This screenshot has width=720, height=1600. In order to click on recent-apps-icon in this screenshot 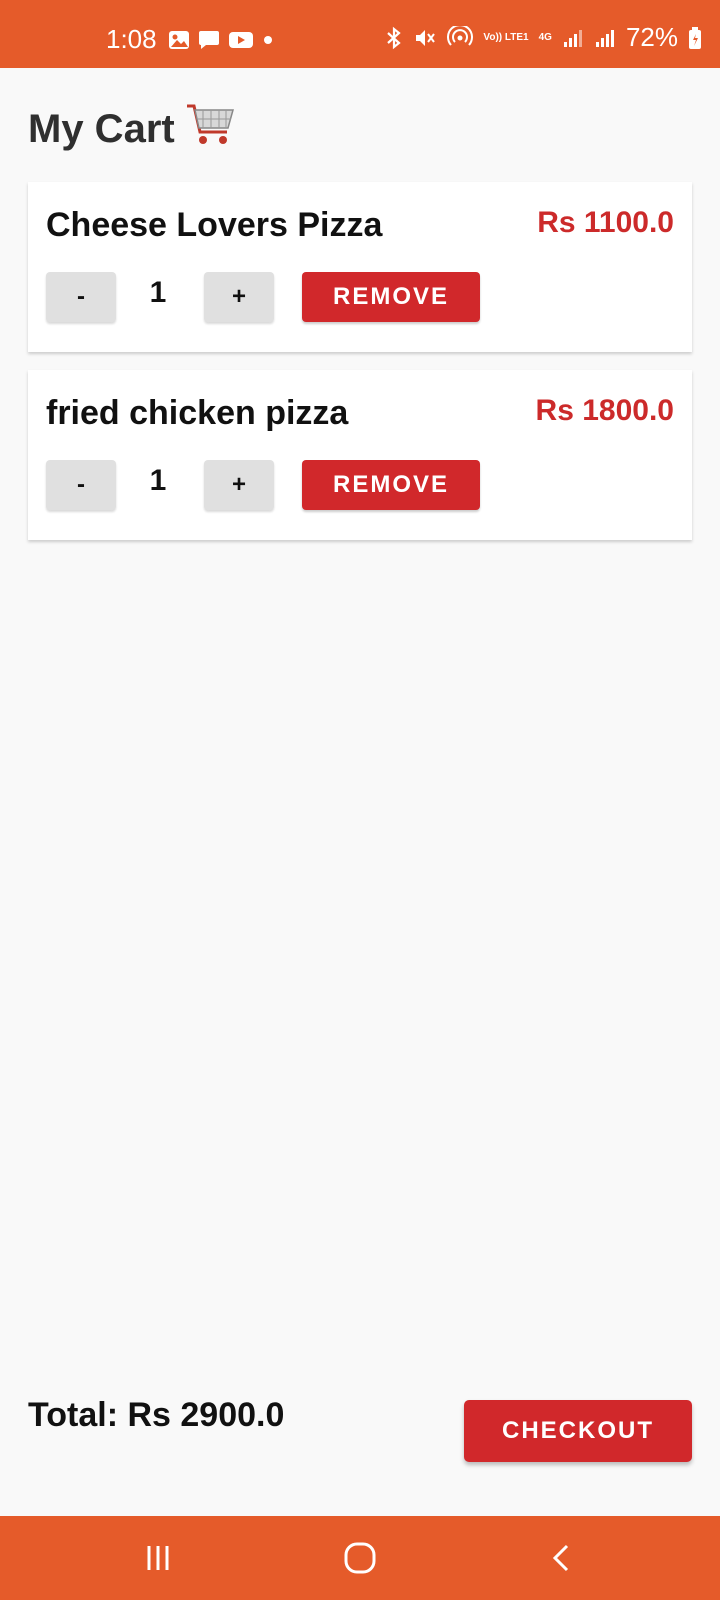, I will do `click(158, 1558)`.